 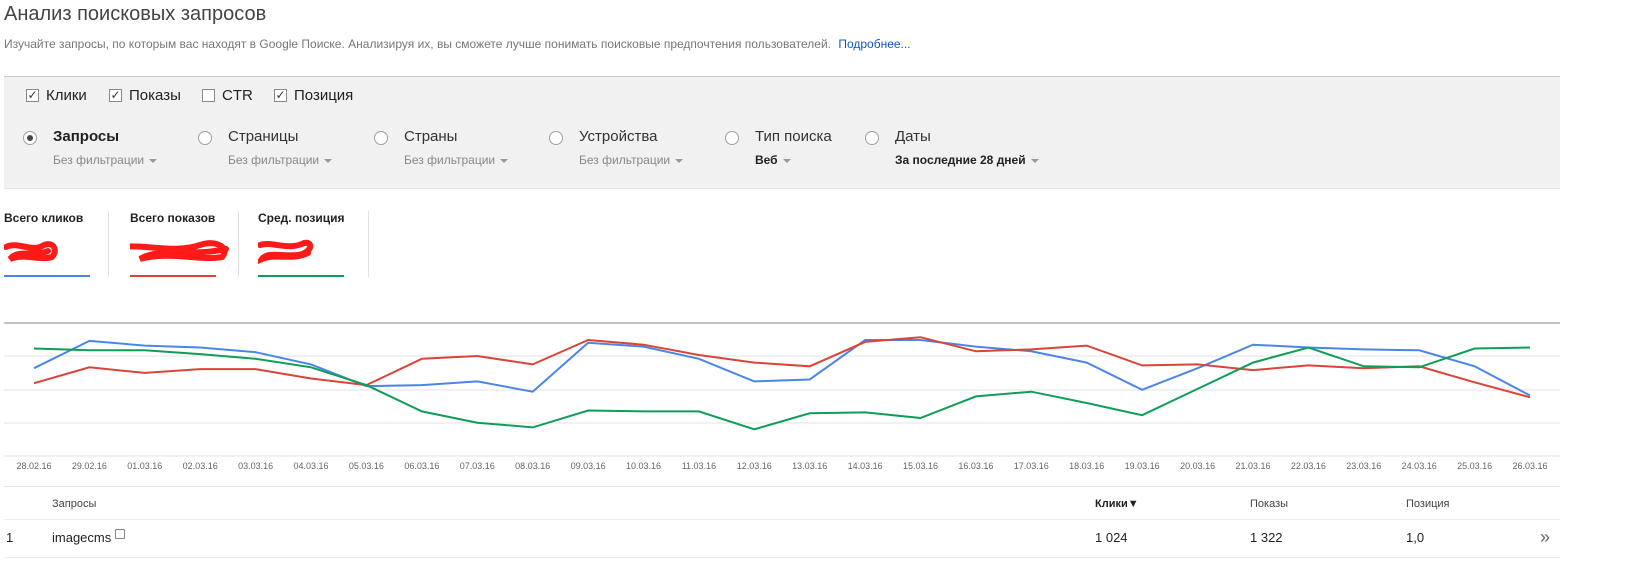 I want to click on query-text: imagecms, so click(x=82, y=537).